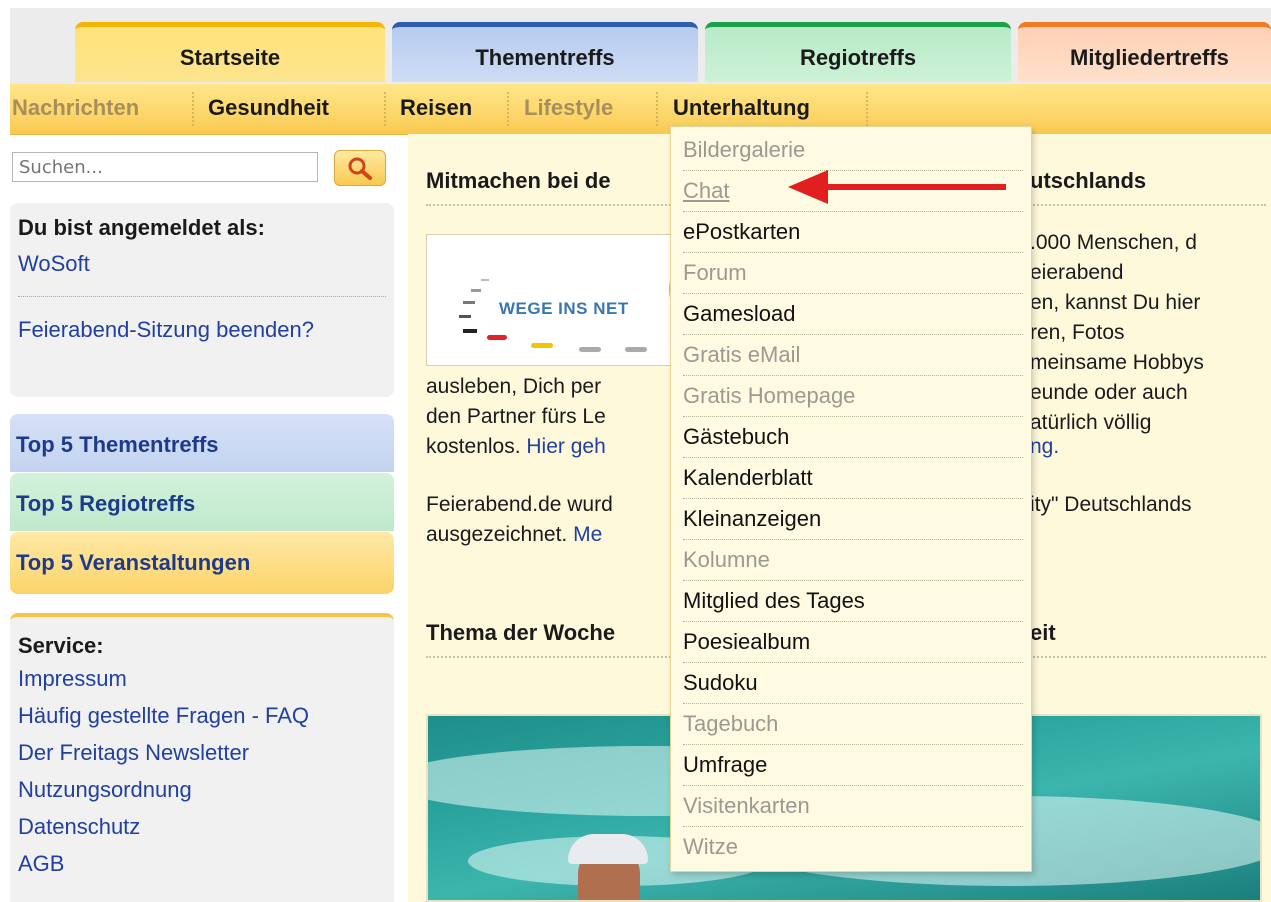  Describe the element at coordinates (202, 296) in the screenshot. I see `login-divider` at that location.